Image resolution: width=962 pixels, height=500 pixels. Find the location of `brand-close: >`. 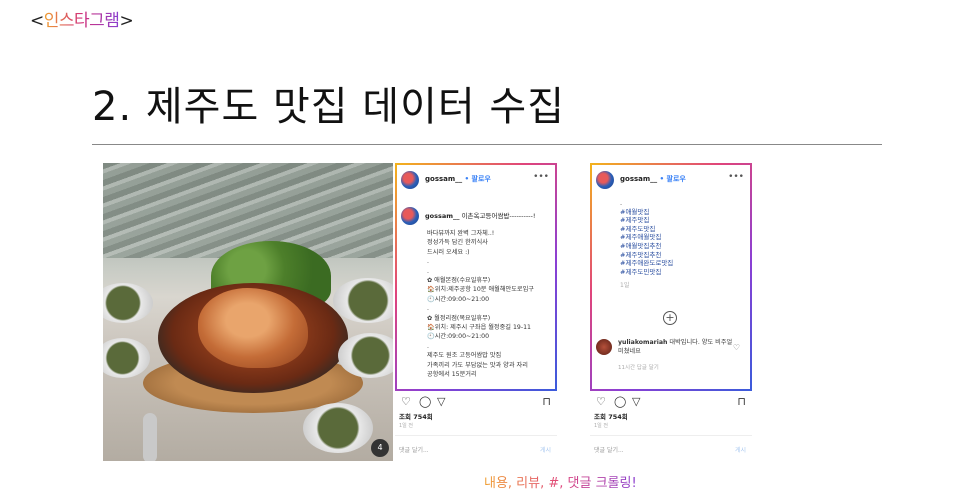

brand-close: > is located at coordinates (126, 21).